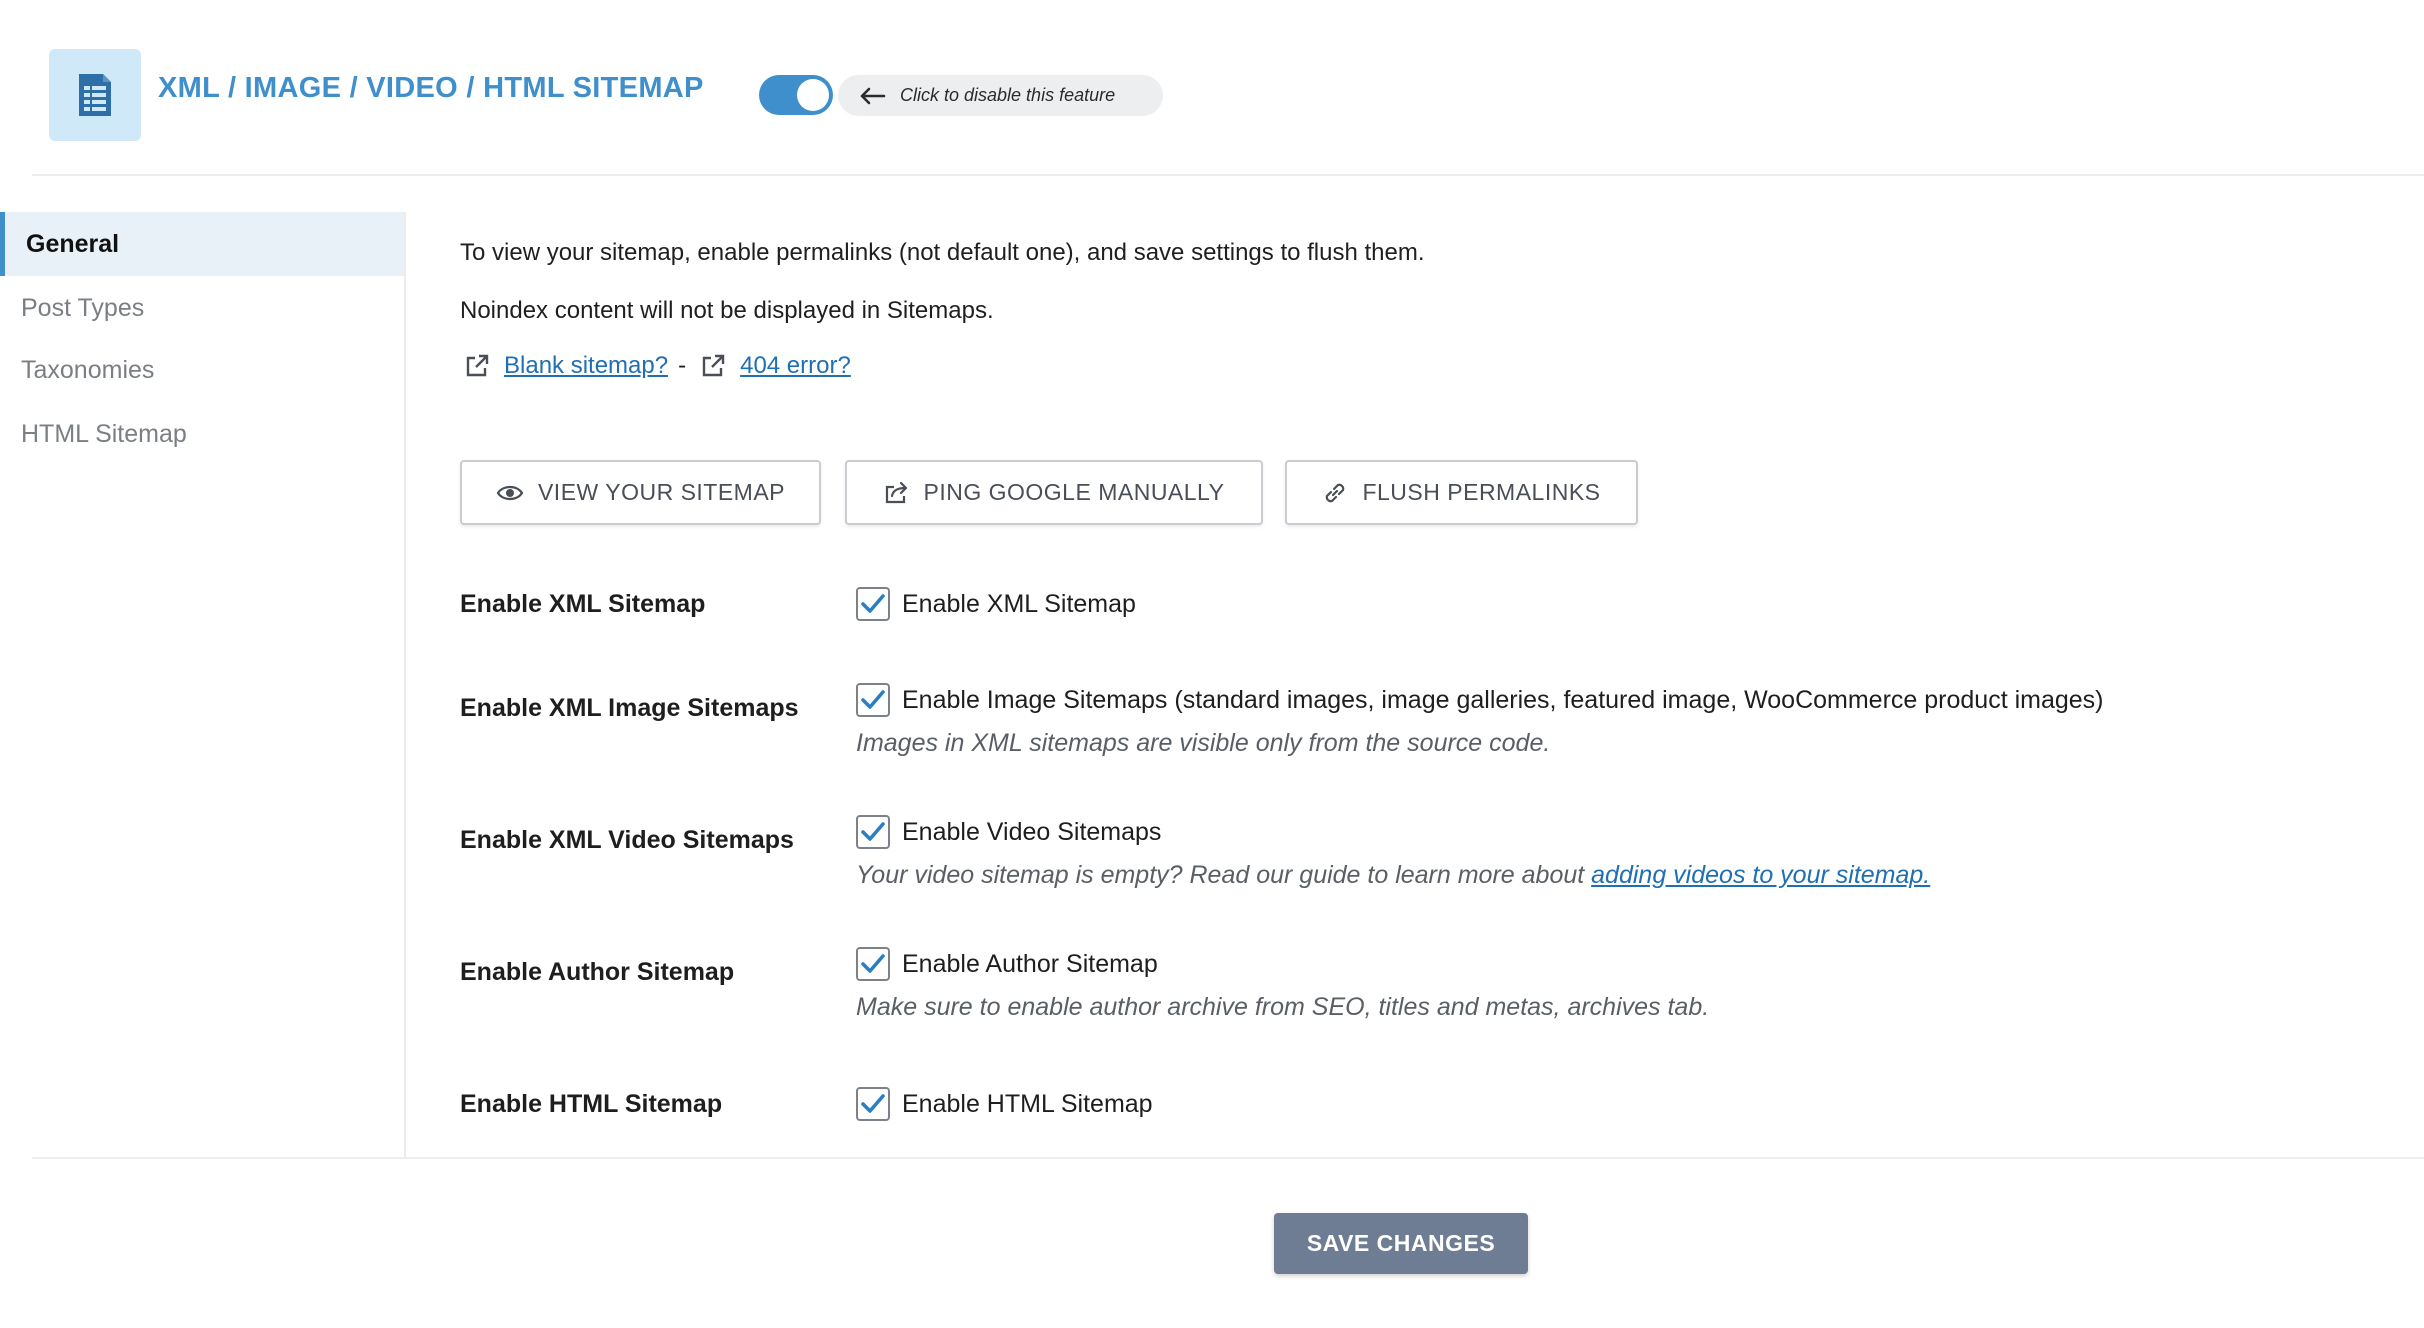 The image size is (2424, 1328). I want to click on html-sitemap-checkbox-label: Enable HTML Sitemap, so click(1027, 1103).